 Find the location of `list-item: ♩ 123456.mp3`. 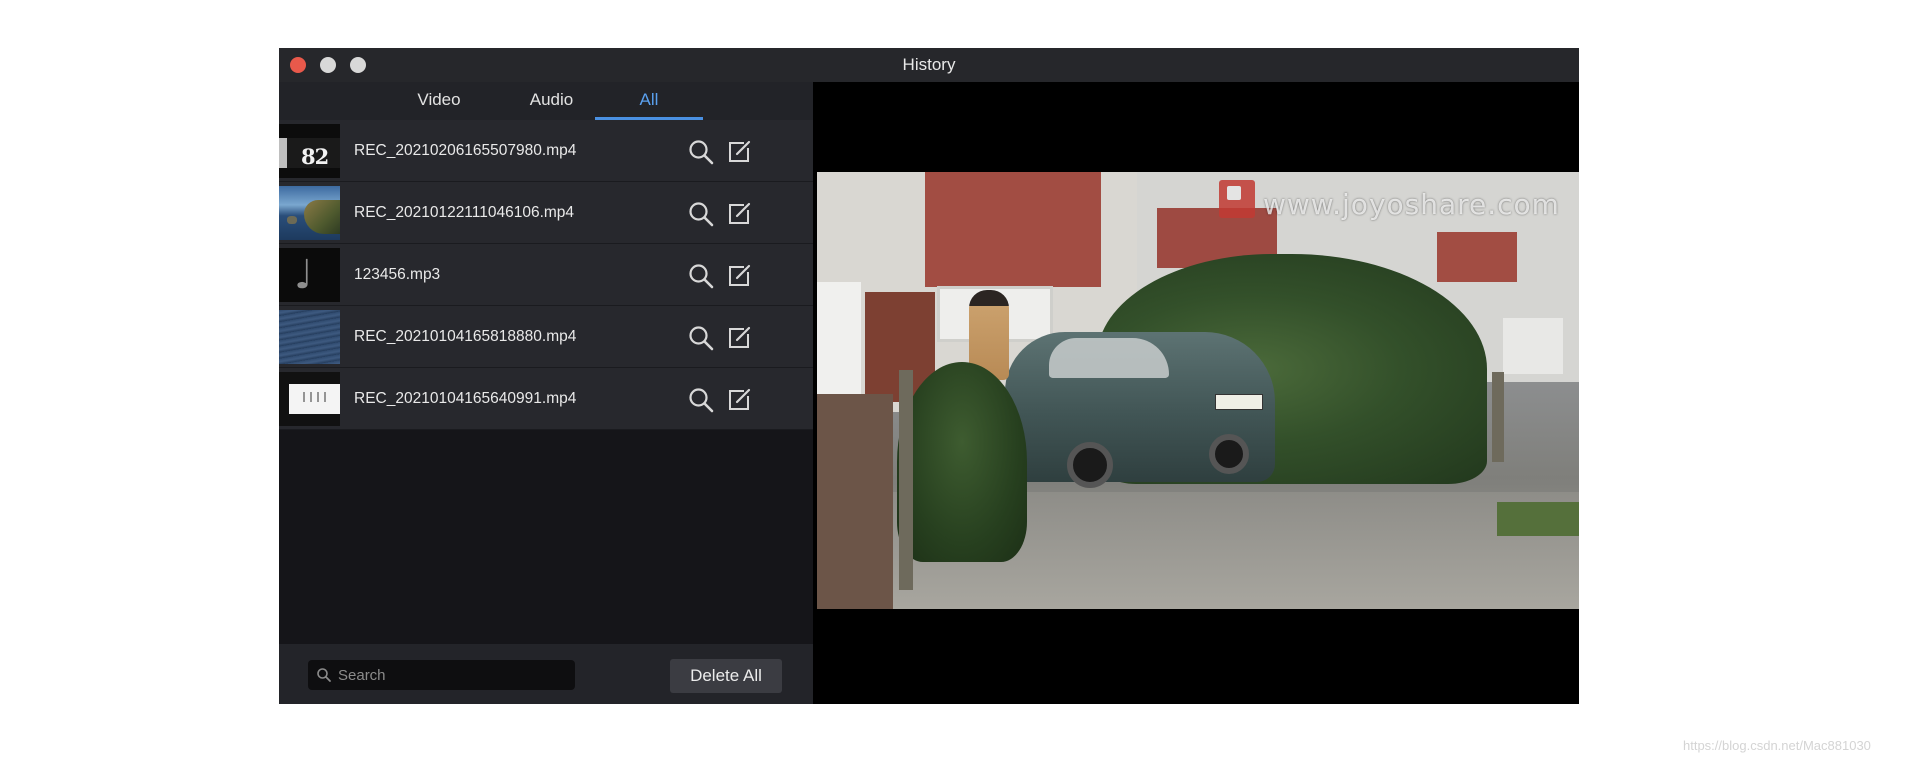

list-item: ♩ 123456.mp3 is located at coordinates (546, 275).